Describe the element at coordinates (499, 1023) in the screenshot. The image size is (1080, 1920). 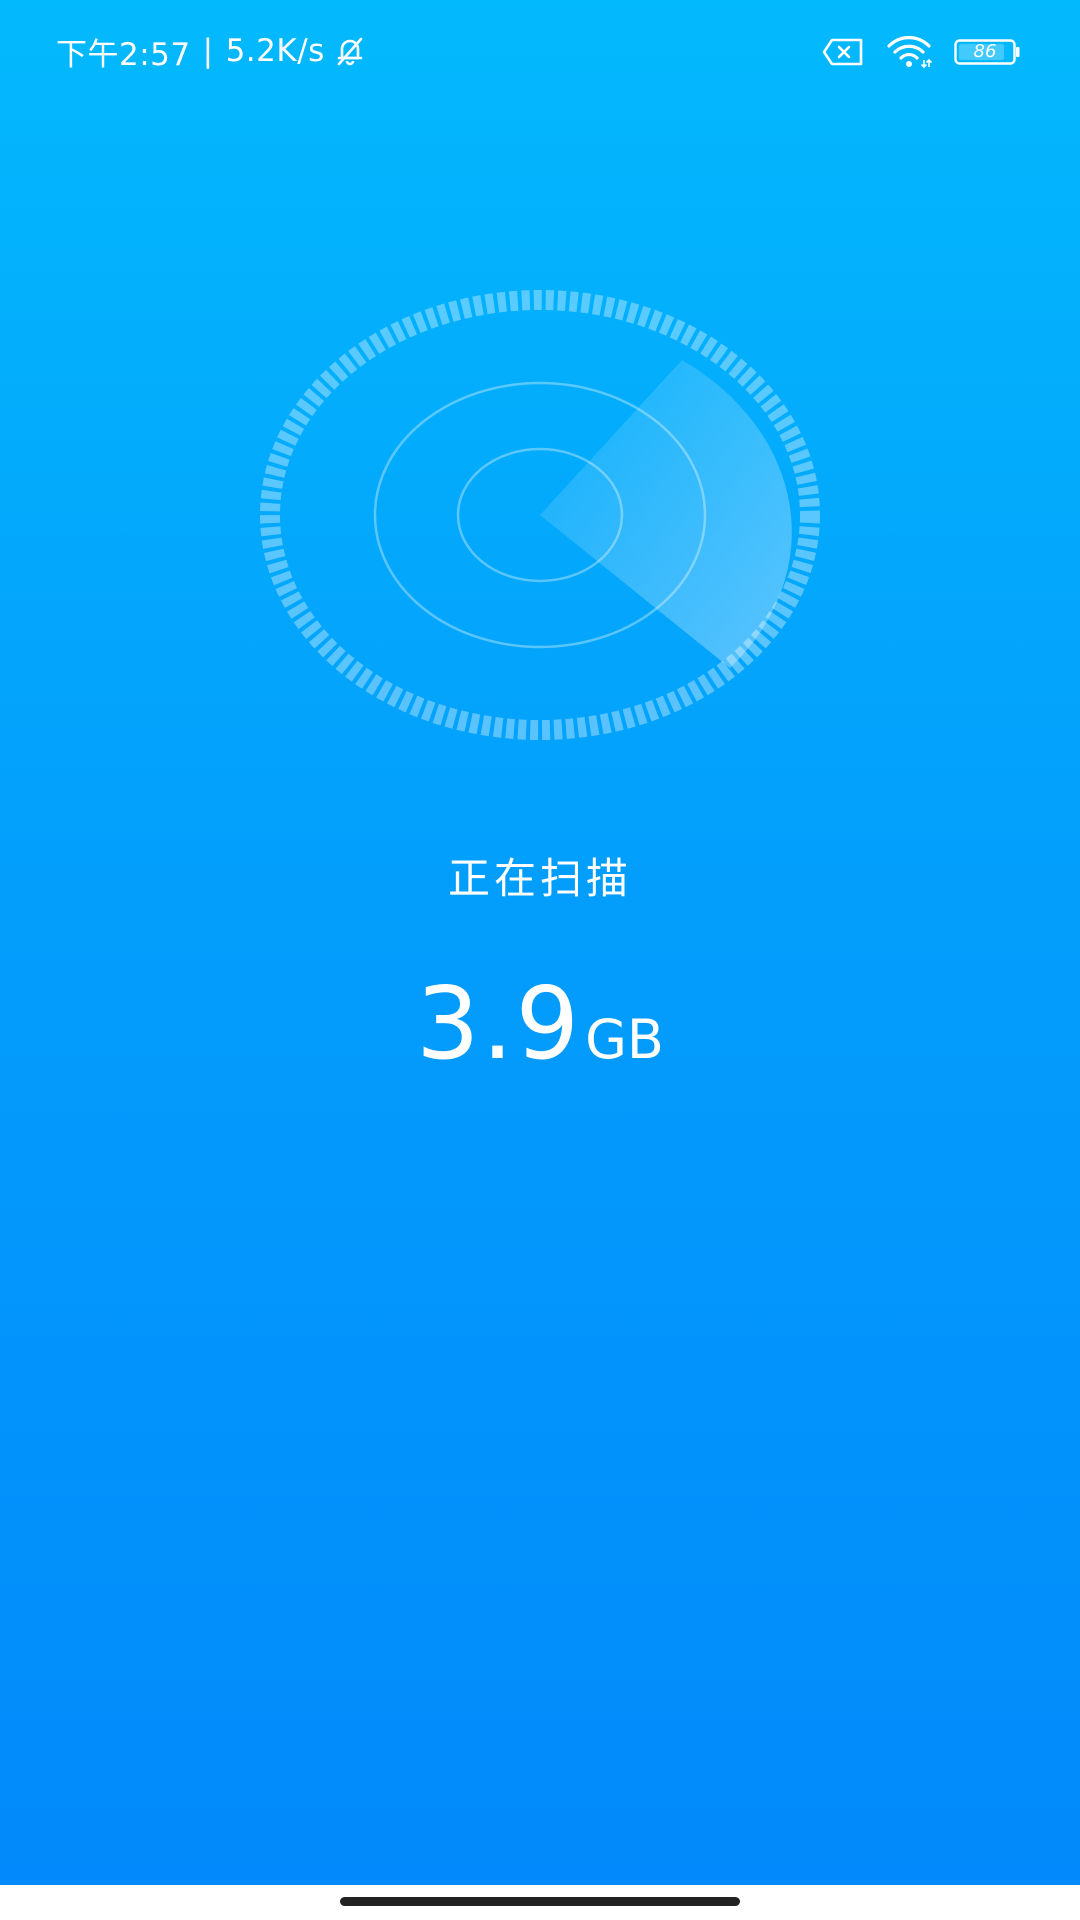
I see `scanned-size-value: 3.9` at that location.